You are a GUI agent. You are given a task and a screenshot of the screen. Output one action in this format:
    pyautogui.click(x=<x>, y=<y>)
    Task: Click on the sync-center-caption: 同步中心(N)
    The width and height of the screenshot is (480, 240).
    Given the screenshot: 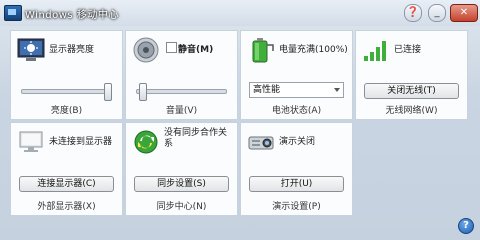 What is the action you would take?
    pyautogui.click(x=181, y=207)
    